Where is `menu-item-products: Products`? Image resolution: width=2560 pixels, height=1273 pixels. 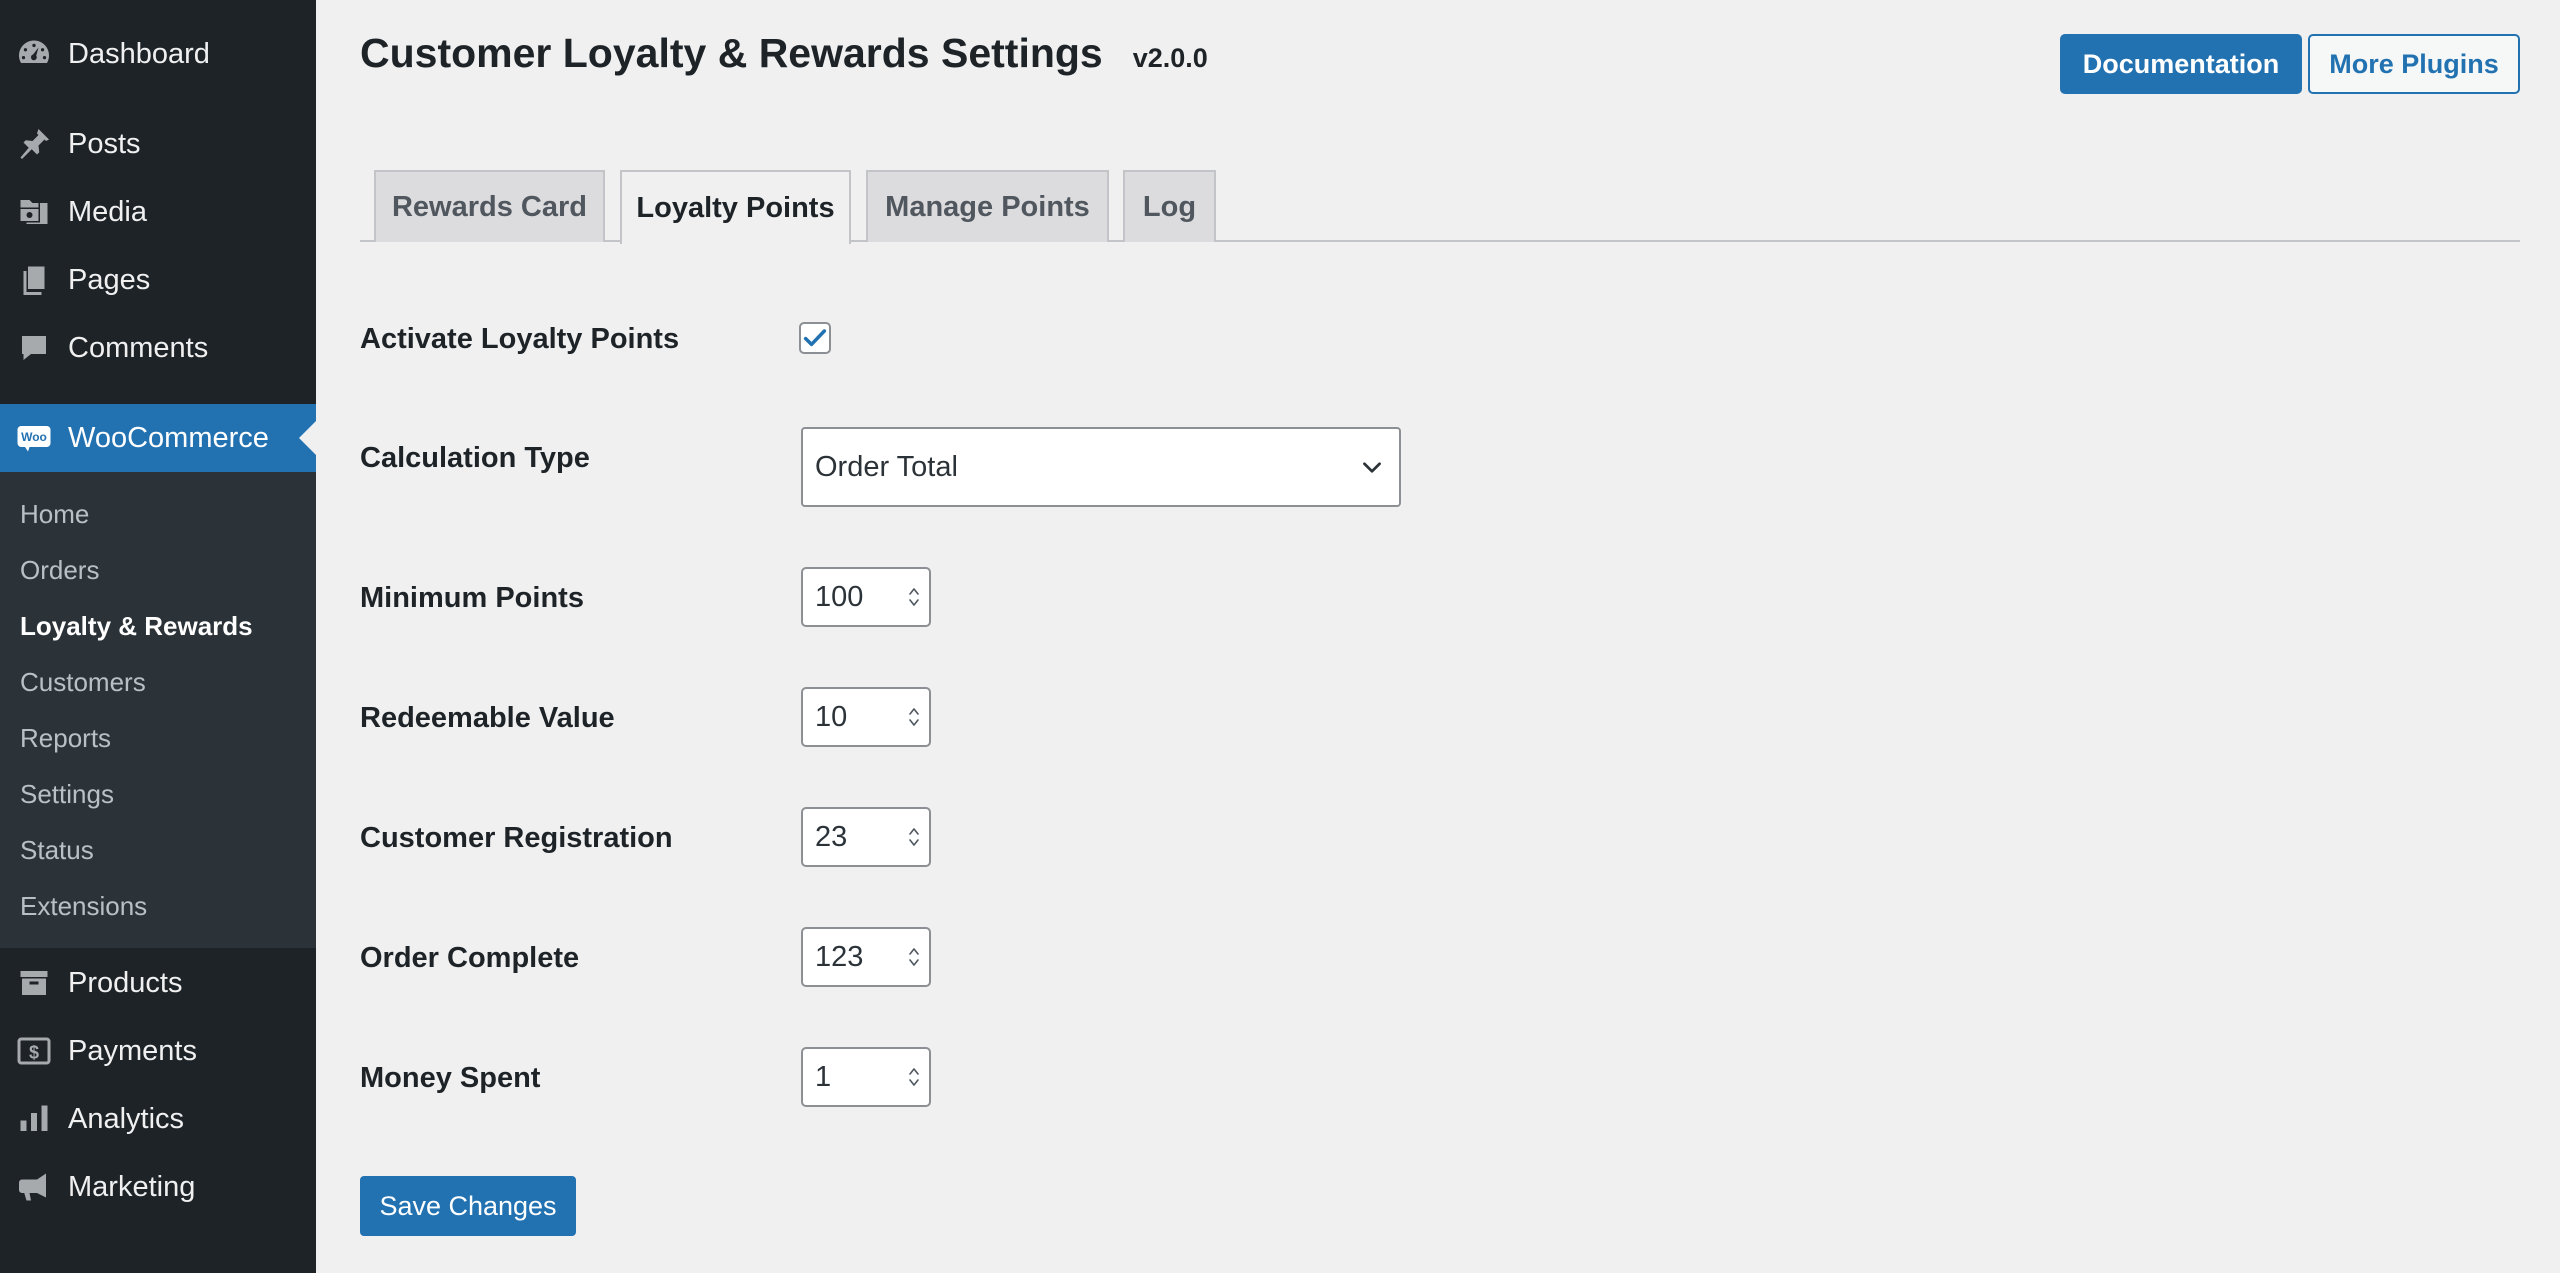 menu-item-products: Products is located at coordinates (158, 983).